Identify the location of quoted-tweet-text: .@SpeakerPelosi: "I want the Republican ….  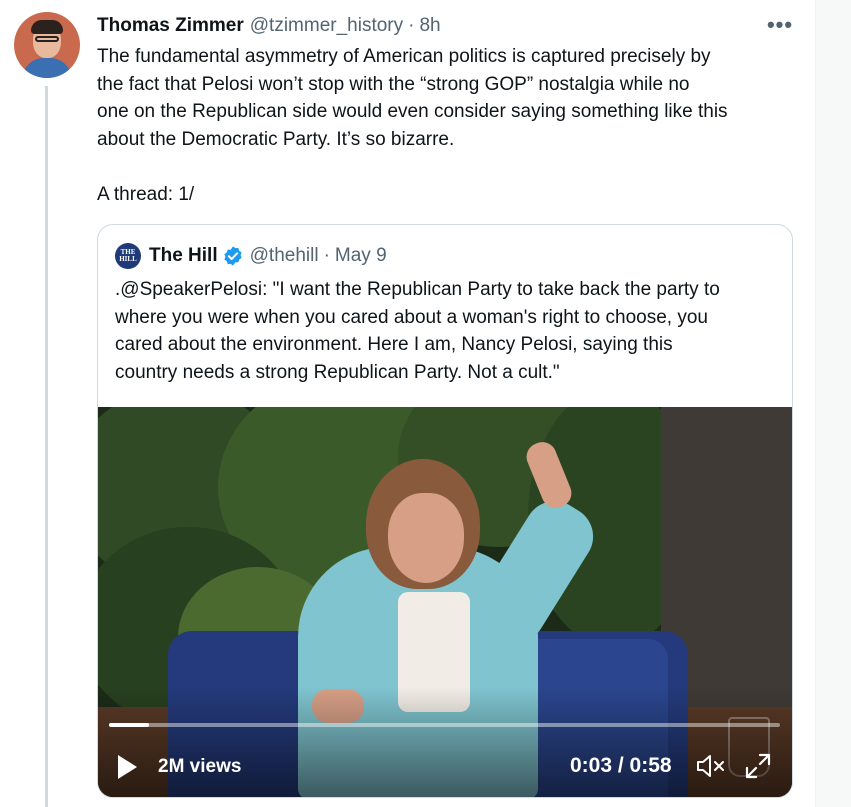
(450, 331).